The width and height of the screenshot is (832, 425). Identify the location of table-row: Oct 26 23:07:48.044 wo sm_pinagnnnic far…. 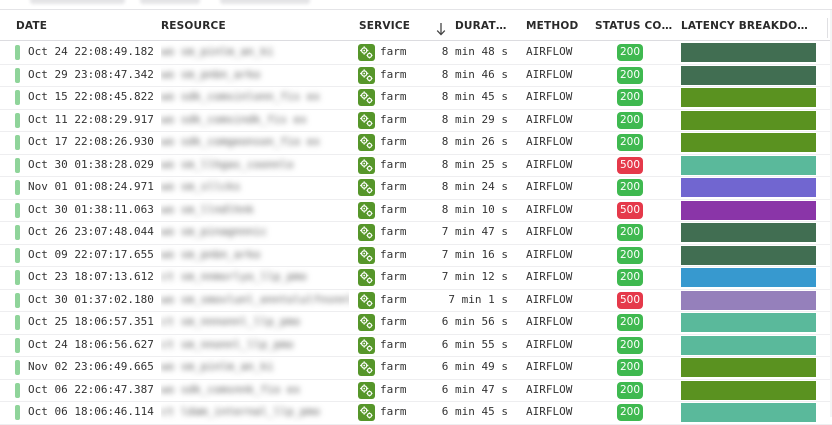
(416, 233).